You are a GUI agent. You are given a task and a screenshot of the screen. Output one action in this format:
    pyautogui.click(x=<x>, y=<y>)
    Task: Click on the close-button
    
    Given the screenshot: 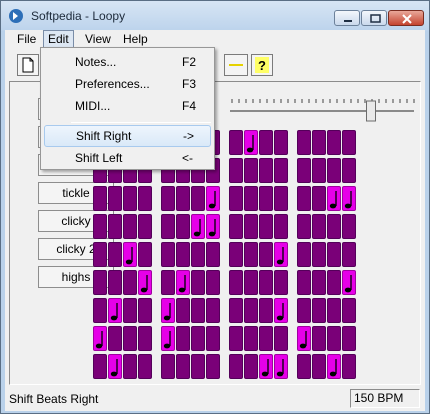 What is the action you would take?
    pyautogui.click(x=406, y=18)
    